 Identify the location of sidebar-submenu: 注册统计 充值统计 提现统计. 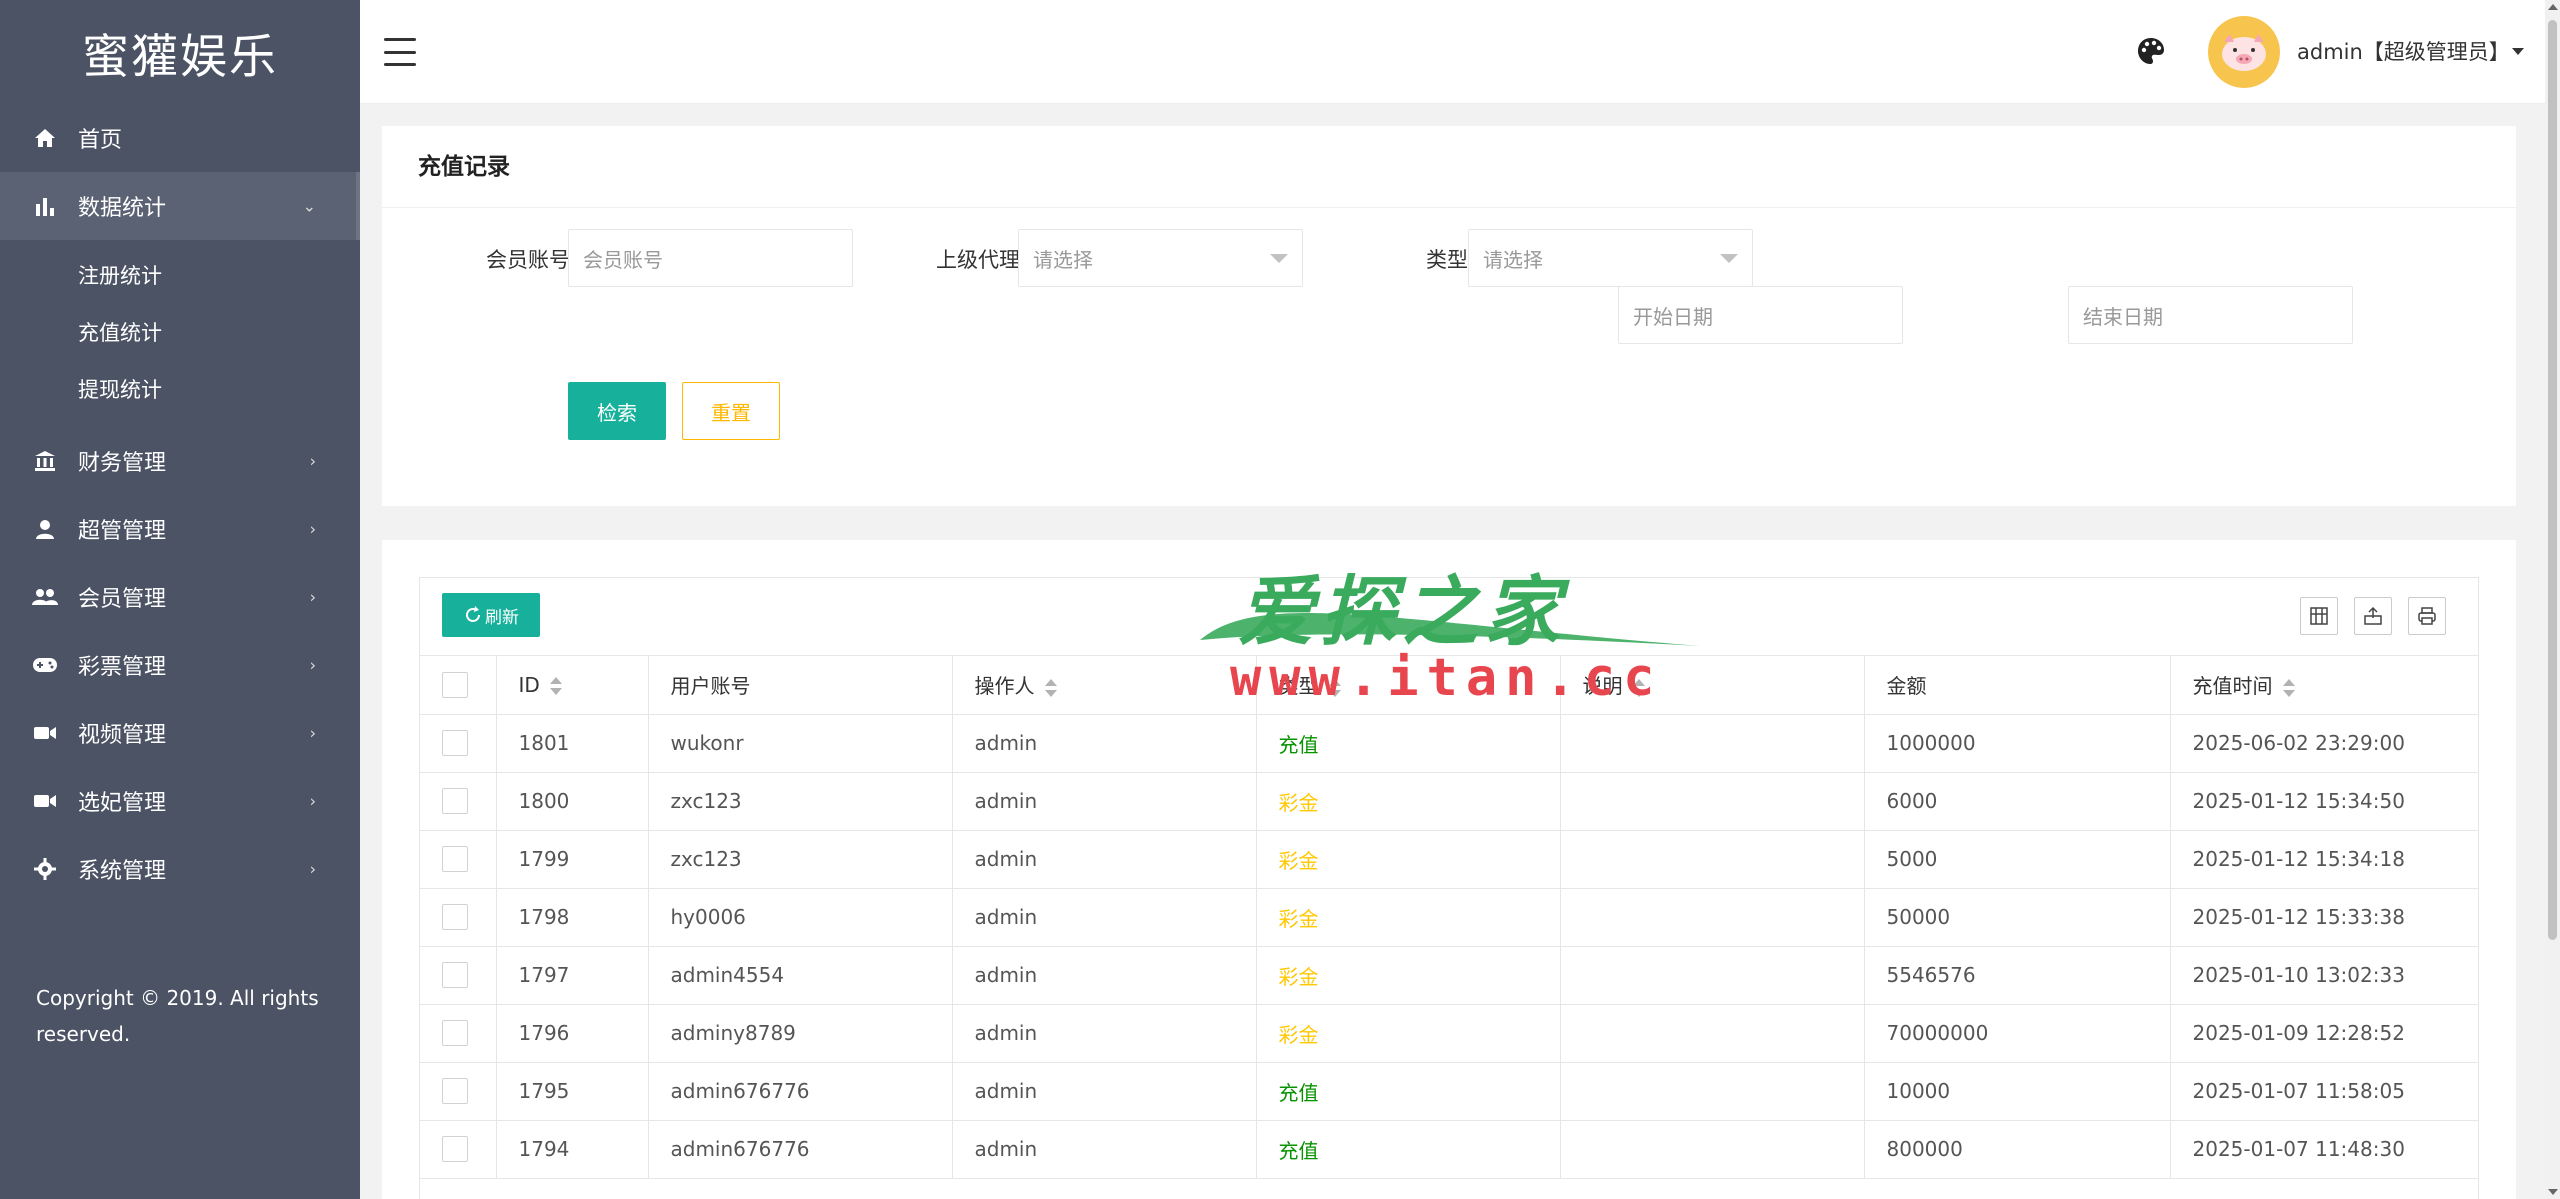
(180, 333).